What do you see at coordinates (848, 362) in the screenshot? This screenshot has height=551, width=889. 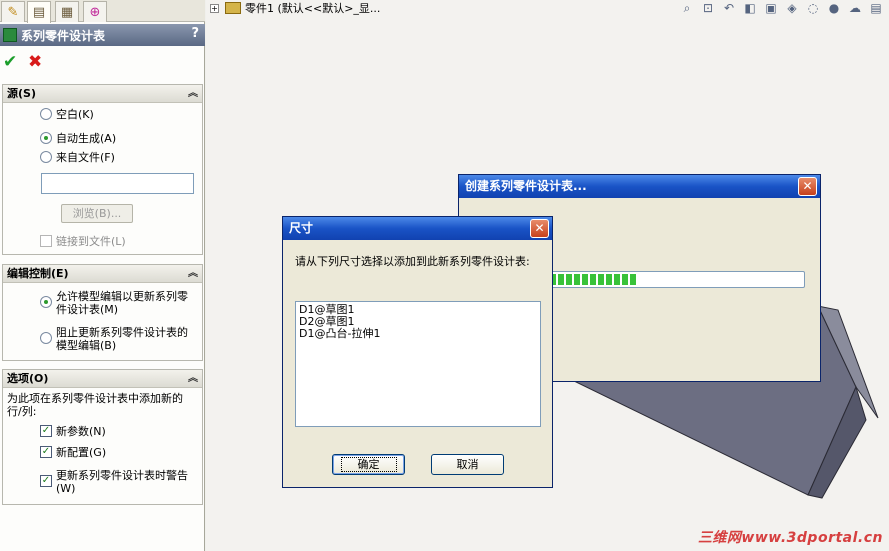 I see `box-top-face` at bounding box center [848, 362].